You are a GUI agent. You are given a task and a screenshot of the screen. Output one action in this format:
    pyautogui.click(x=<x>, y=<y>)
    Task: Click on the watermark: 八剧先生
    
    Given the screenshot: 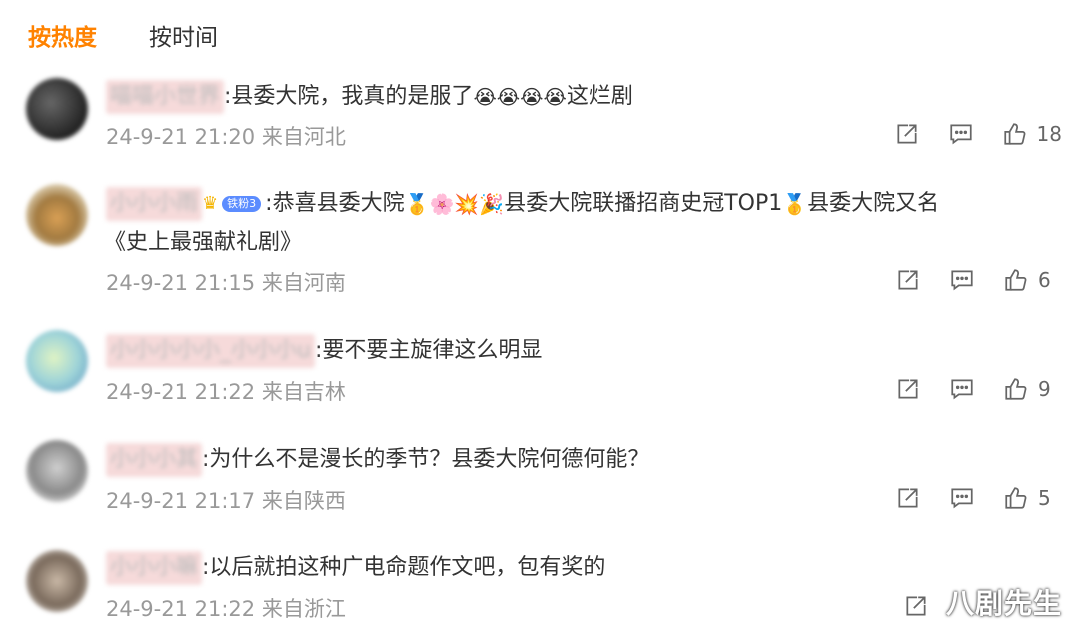 What is the action you would take?
    pyautogui.click(x=1003, y=603)
    